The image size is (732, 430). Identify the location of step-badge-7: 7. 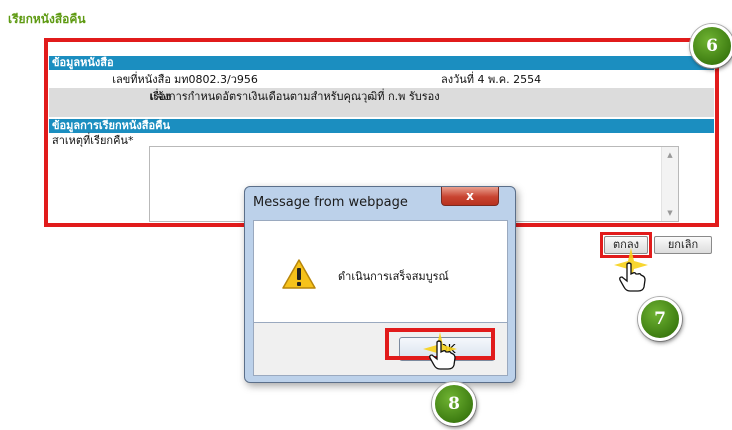
(660, 319).